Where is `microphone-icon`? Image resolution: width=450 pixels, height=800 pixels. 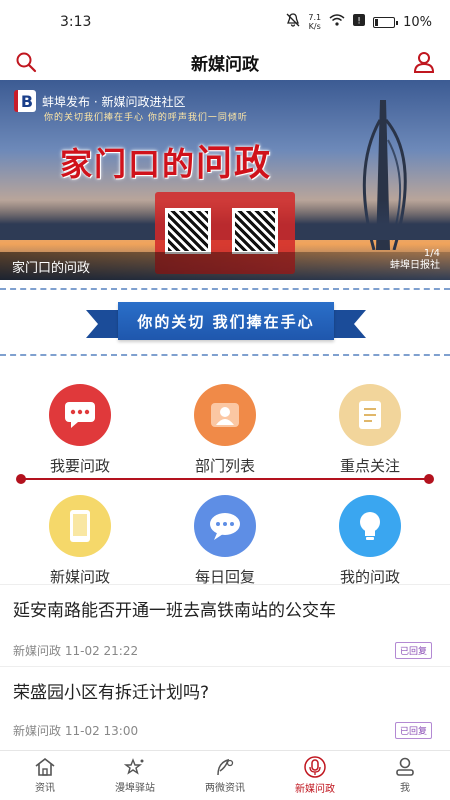 microphone-icon is located at coordinates (315, 767).